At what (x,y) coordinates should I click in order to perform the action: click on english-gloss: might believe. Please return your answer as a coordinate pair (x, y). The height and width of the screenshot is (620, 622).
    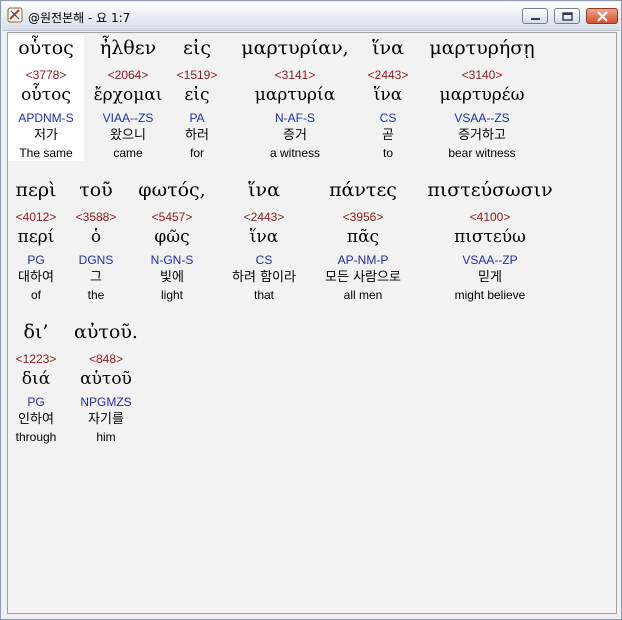
    Looking at the image, I should click on (490, 295).